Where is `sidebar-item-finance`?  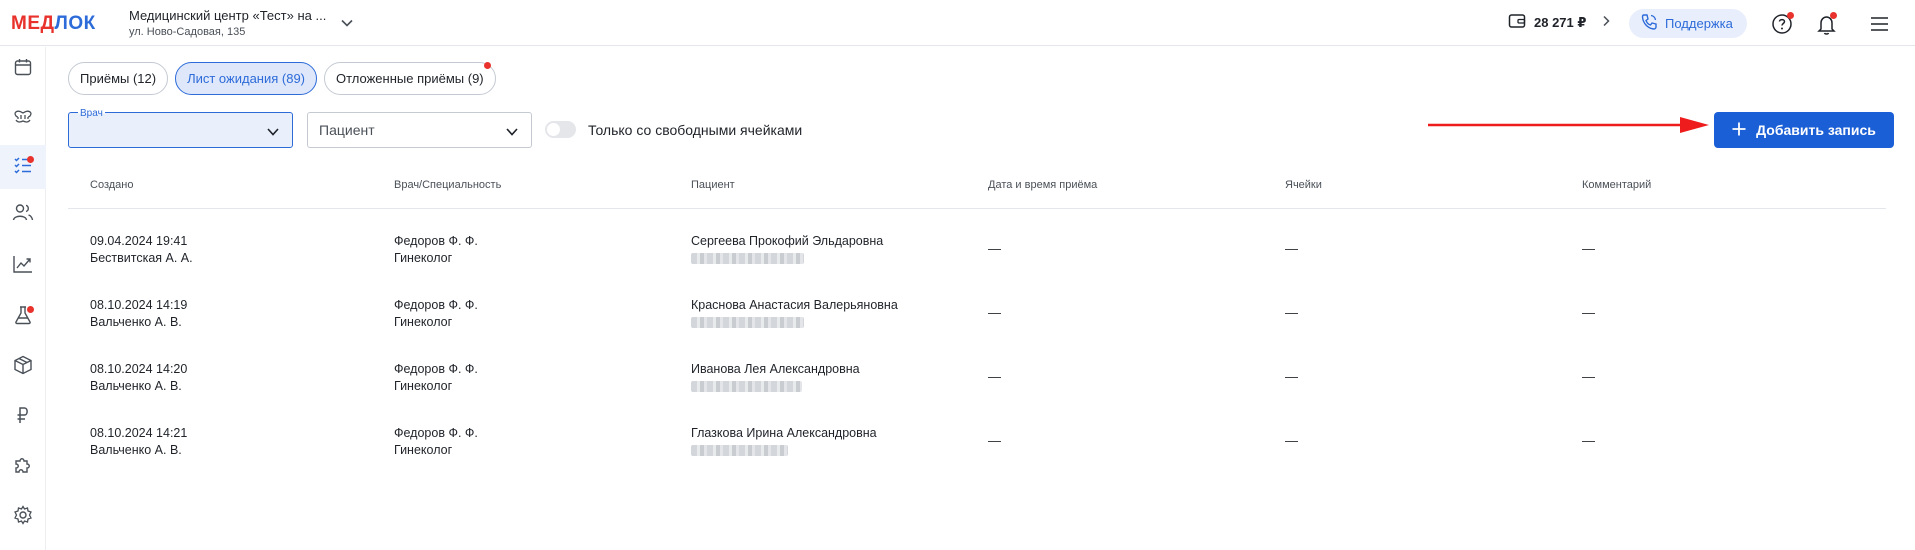
sidebar-item-finance is located at coordinates (23, 417).